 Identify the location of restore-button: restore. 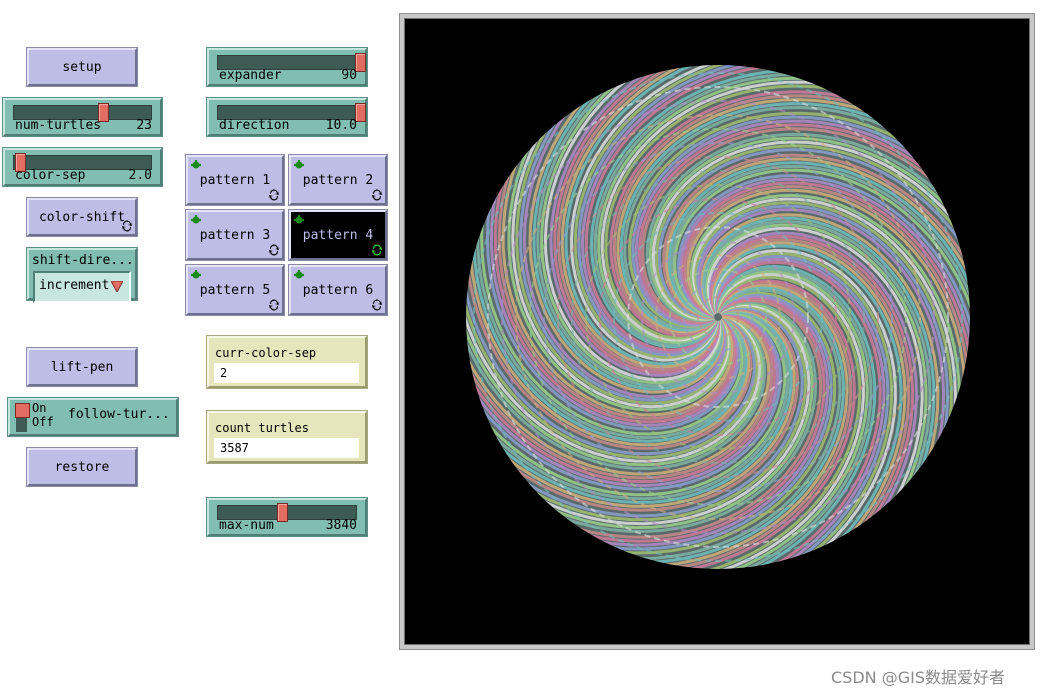
(82, 467).